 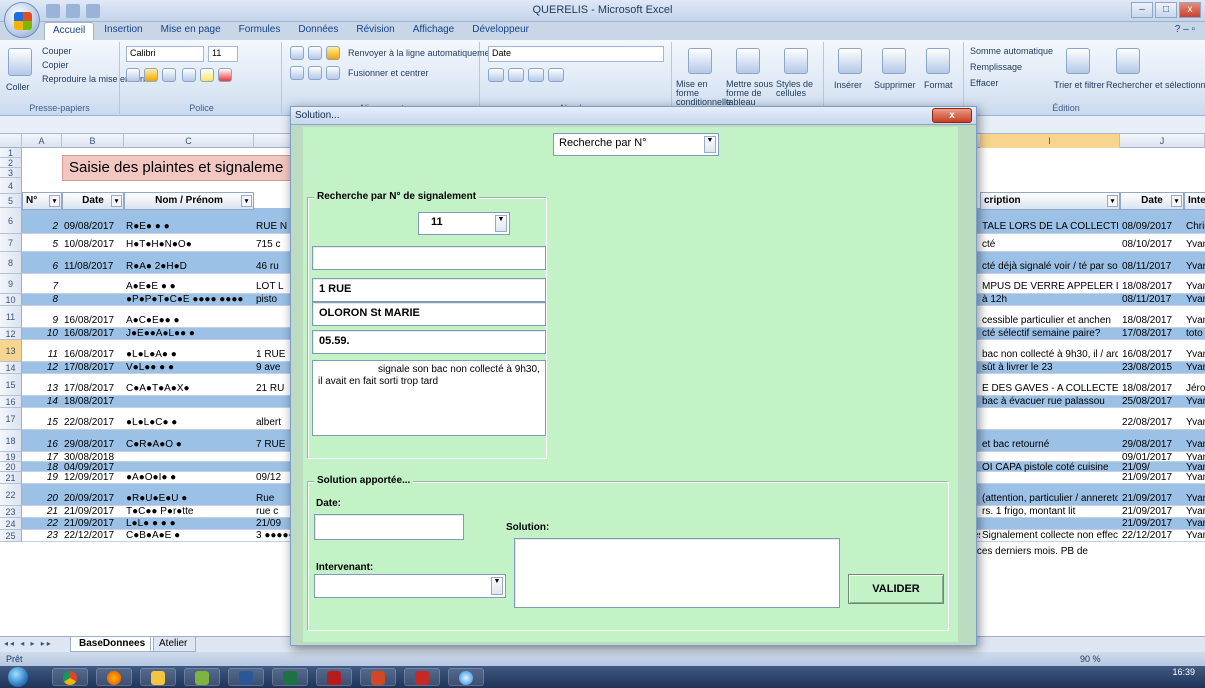 I want to click on header-intervenant: Inte, so click(x=1194, y=201).